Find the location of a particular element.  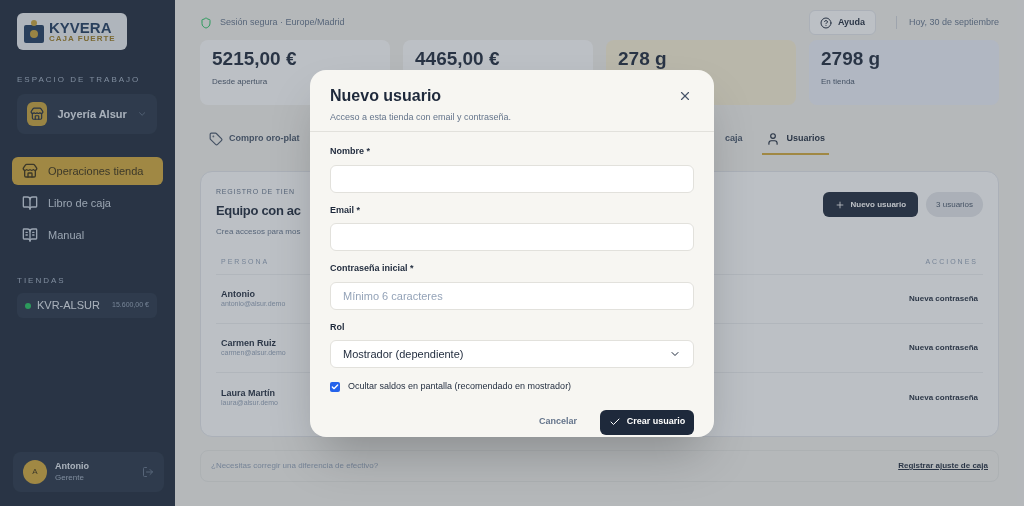

stat-value: 2798 g is located at coordinates (851, 59).